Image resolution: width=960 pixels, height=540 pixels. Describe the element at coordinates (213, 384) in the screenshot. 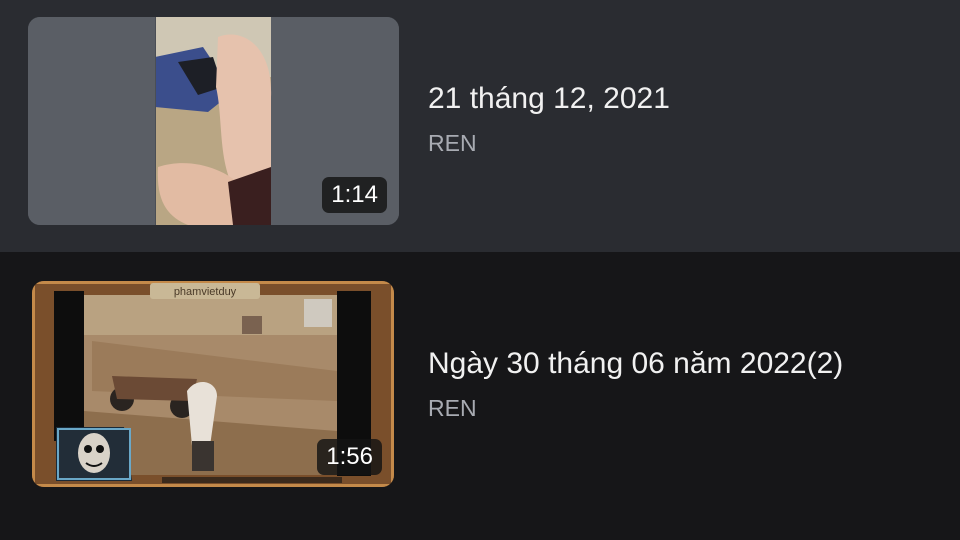

I see `video-thumbnail: phamvietduy 1:56` at that location.